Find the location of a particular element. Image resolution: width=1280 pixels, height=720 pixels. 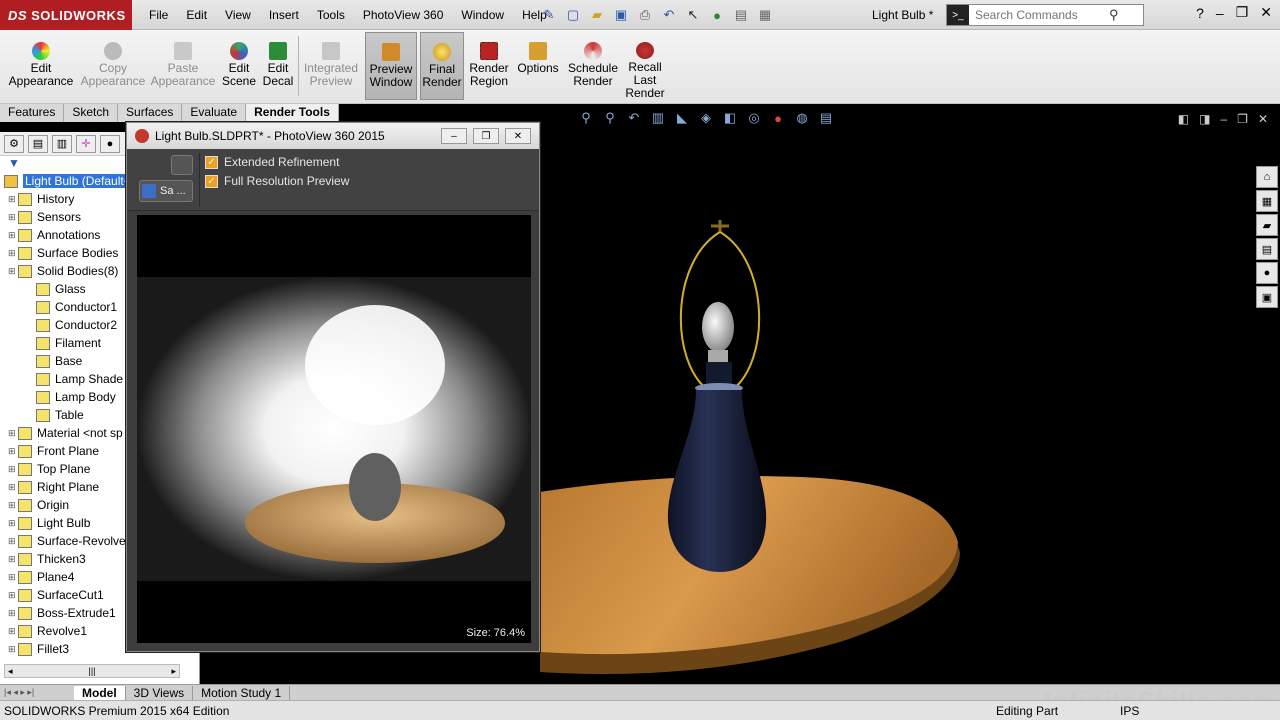

menu-edit: Edit is located at coordinates (196, 15).